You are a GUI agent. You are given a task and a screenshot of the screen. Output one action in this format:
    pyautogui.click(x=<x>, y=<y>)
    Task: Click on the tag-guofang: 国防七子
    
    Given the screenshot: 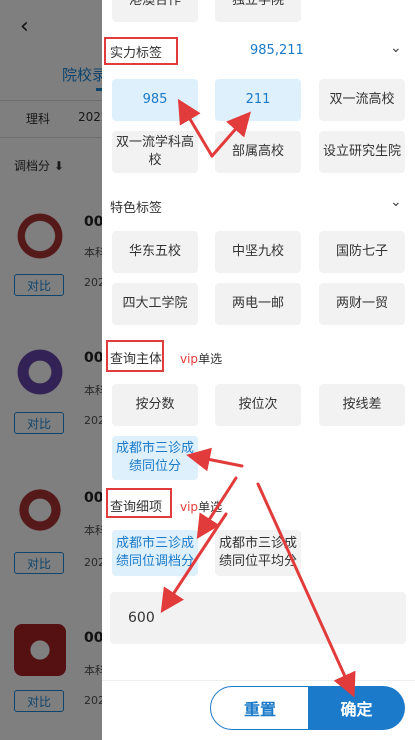 What is the action you would take?
    pyautogui.click(x=362, y=252)
    